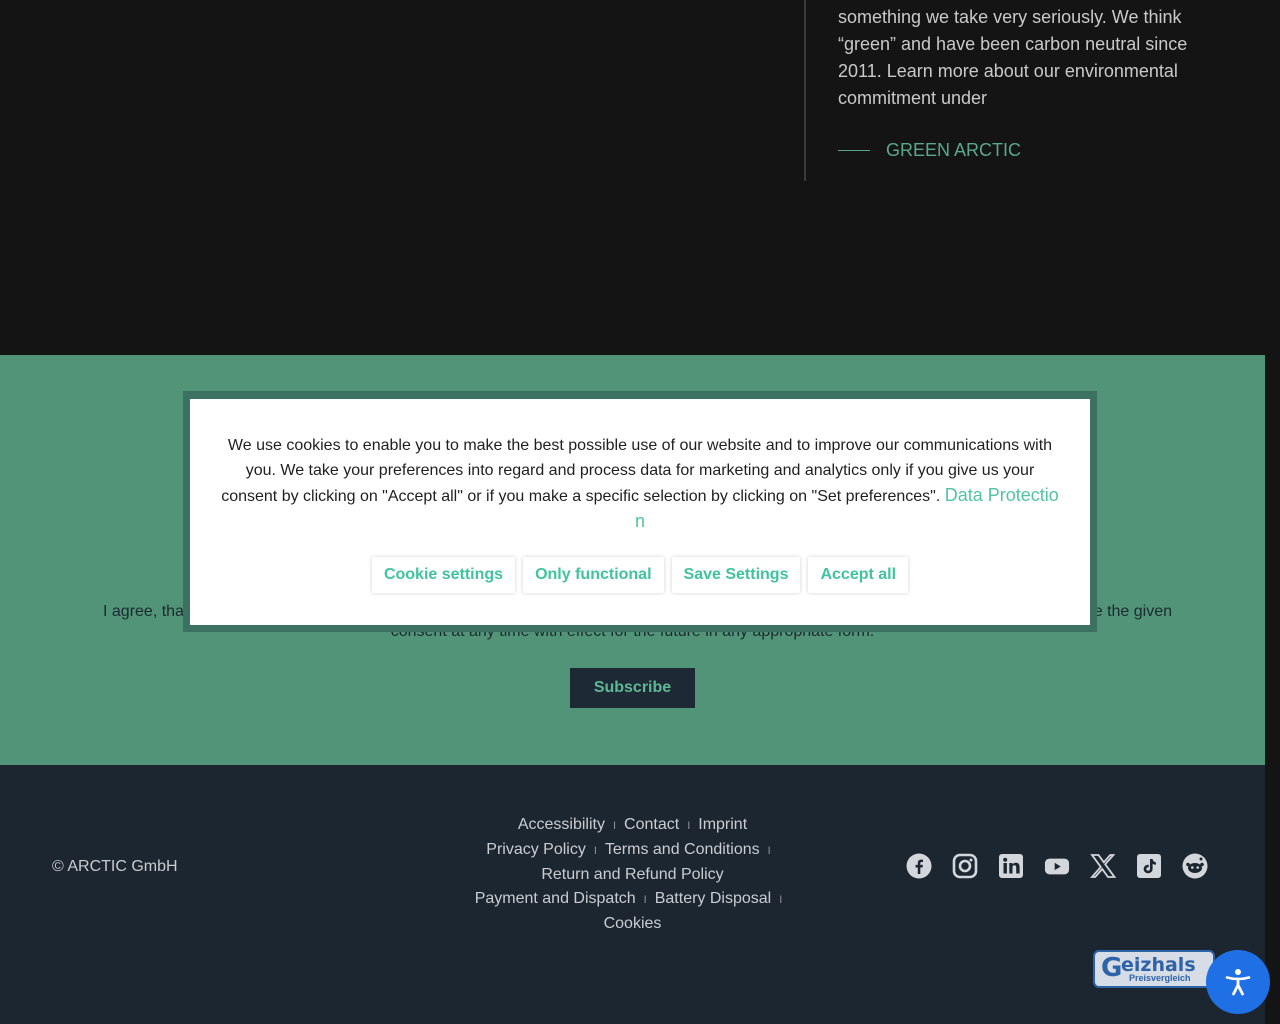 The width and height of the screenshot is (1280, 1024). I want to click on footer-link-imprint: Imprint, so click(722, 824).